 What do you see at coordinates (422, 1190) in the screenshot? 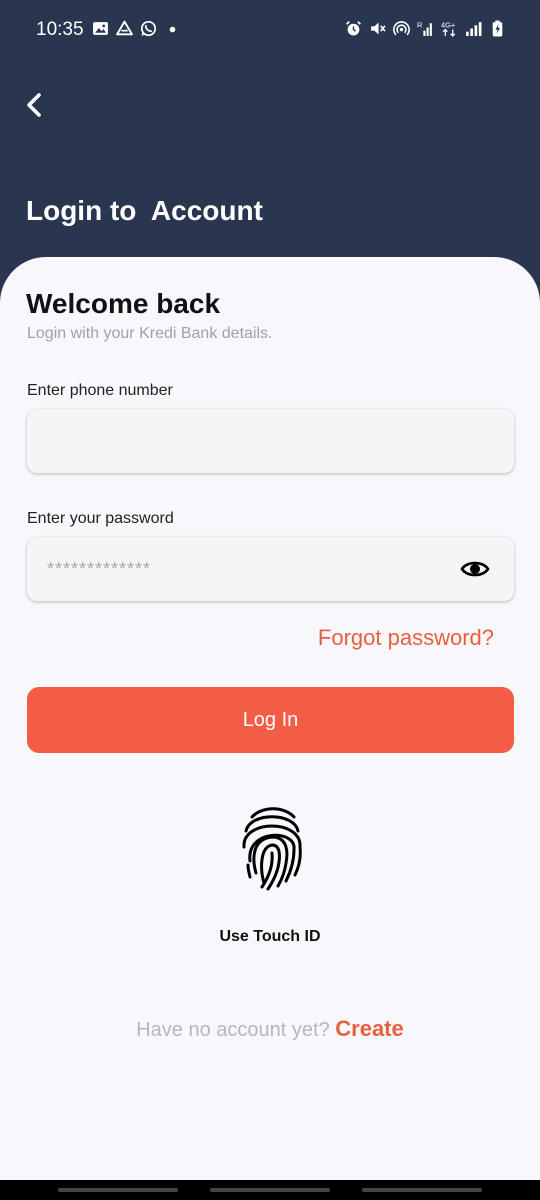
I see `nav-back-handle` at bounding box center [422, 1190].